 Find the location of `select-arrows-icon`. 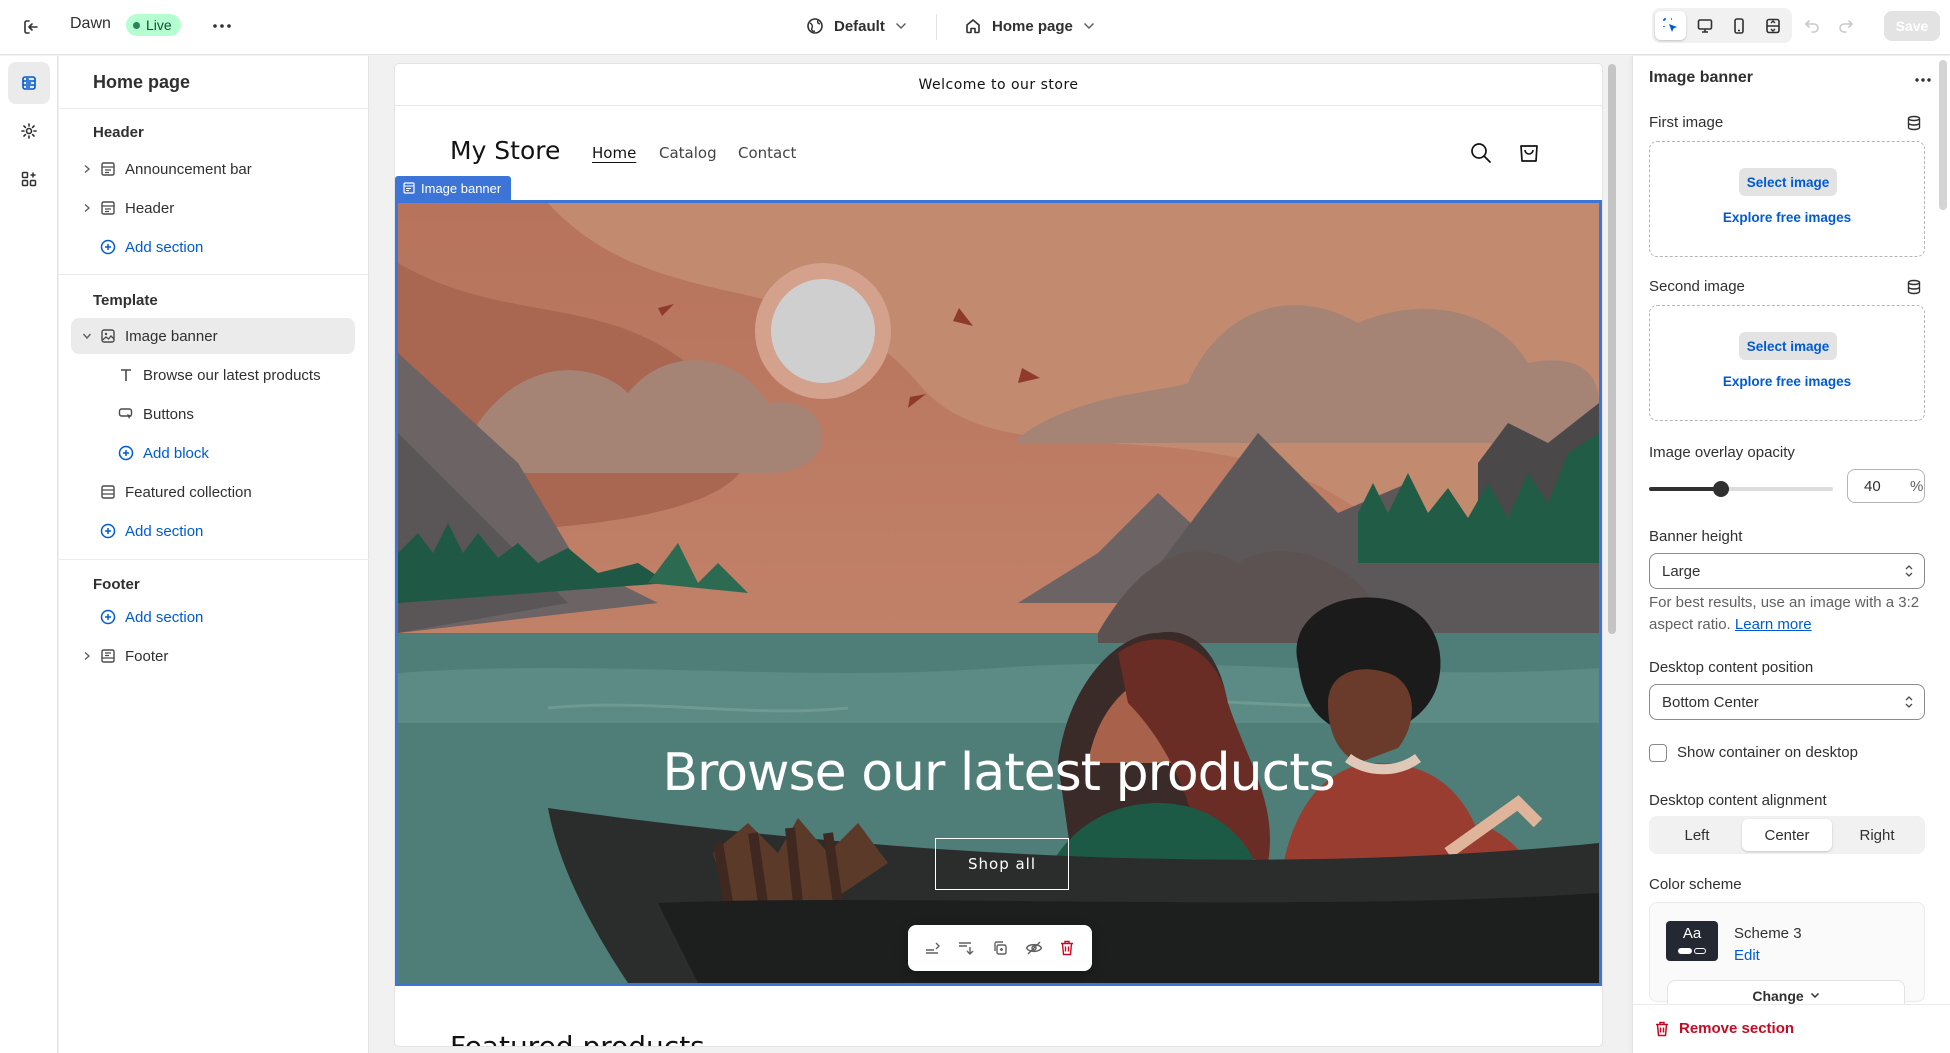

select-arrows-icon is located at coordinates (1909, 702).